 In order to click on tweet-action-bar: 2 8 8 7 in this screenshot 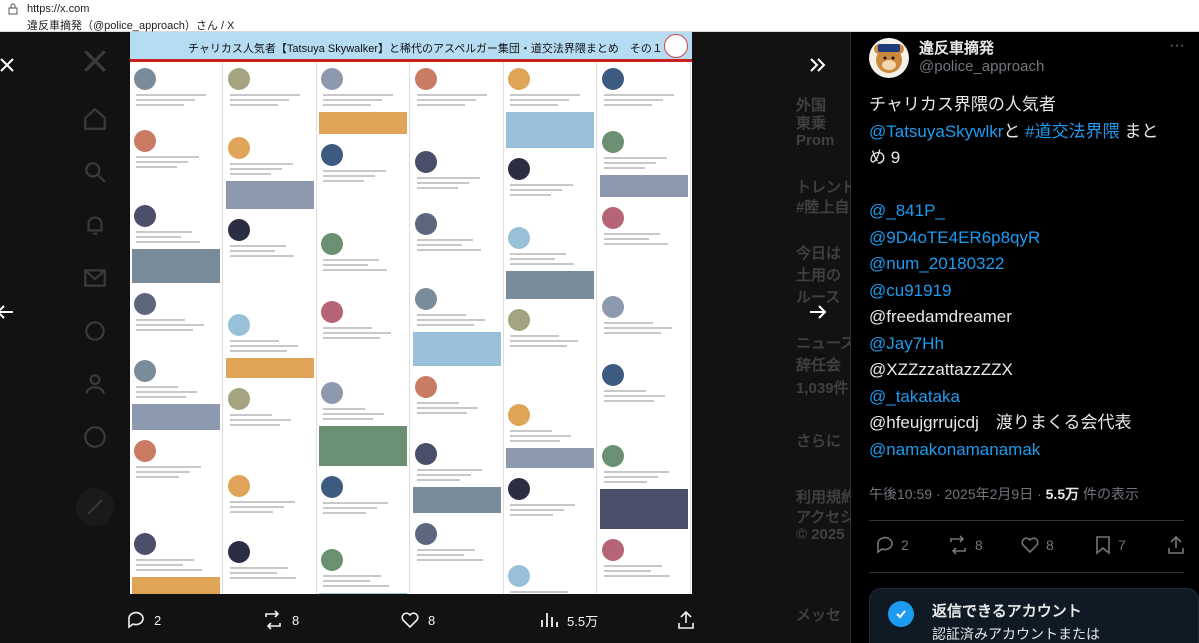, I will do `click(1029, 548)`.